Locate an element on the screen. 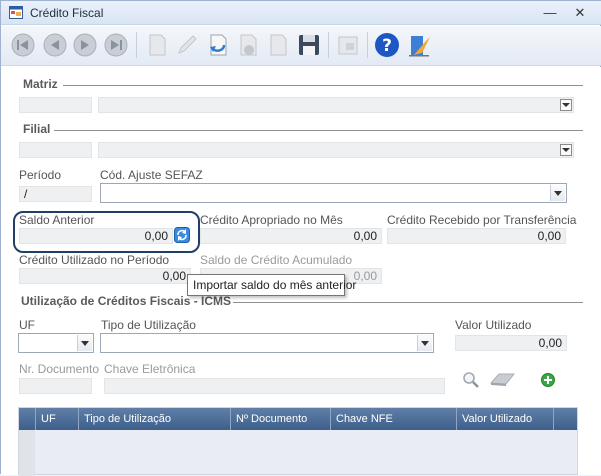 This screenshot has height=476, width=601. last-icon is located at coordinates (116, 45).